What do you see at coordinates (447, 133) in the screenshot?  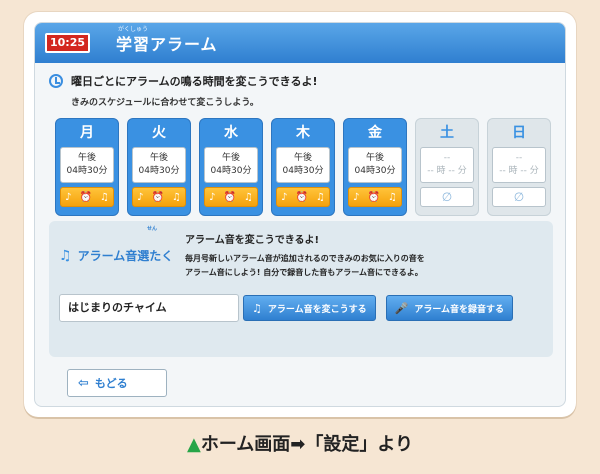 I see `day-label-text: 土` at bounding box center [447, 133].